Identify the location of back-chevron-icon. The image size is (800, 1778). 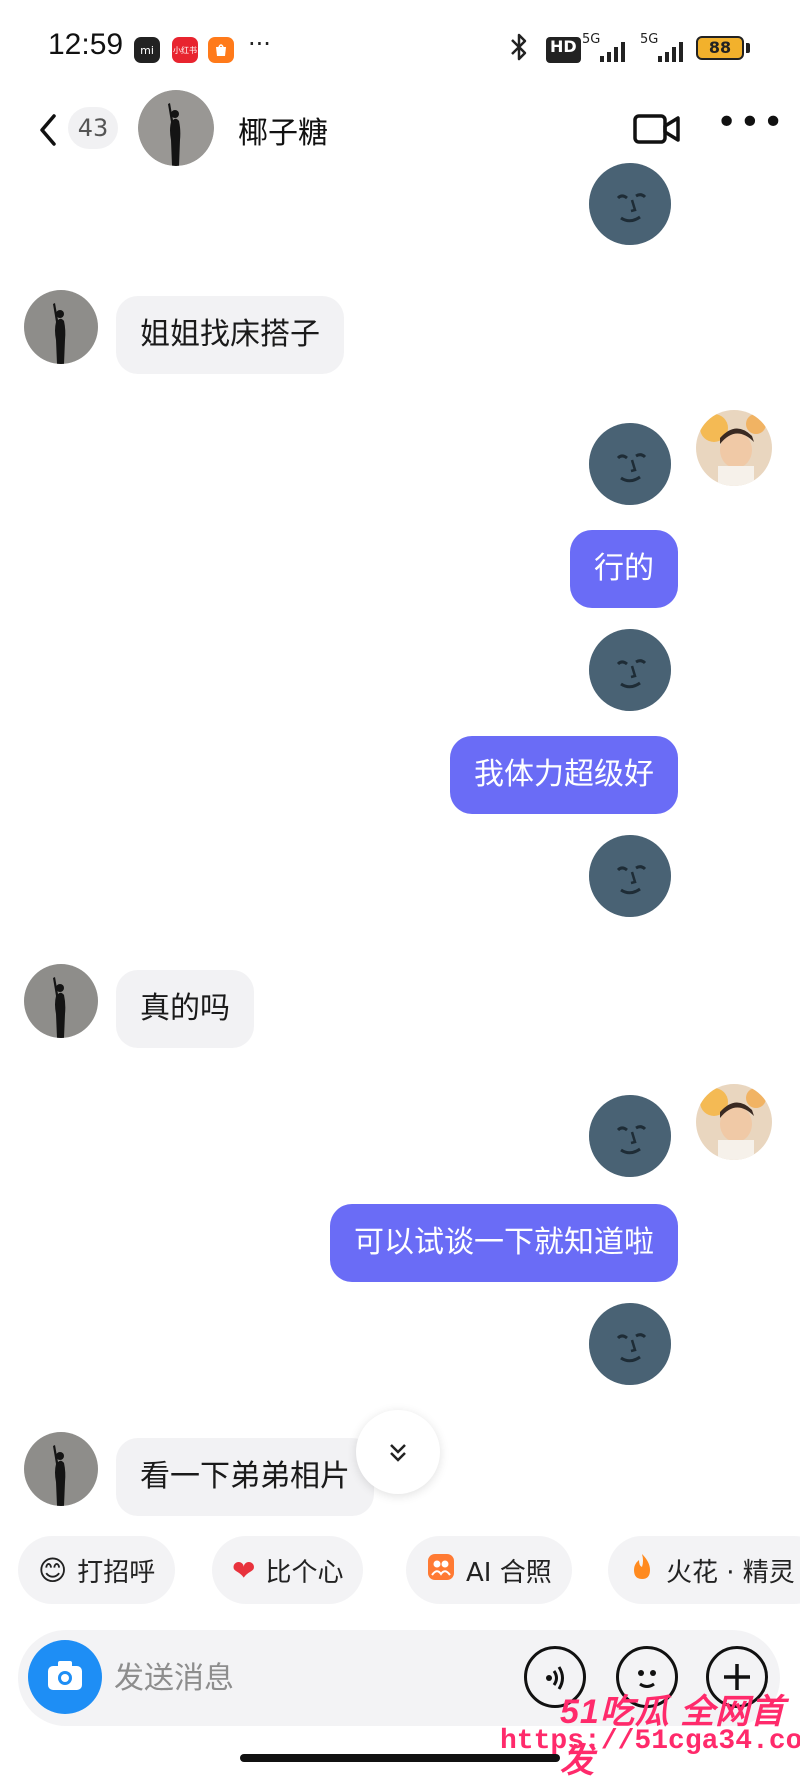
(48, 135).